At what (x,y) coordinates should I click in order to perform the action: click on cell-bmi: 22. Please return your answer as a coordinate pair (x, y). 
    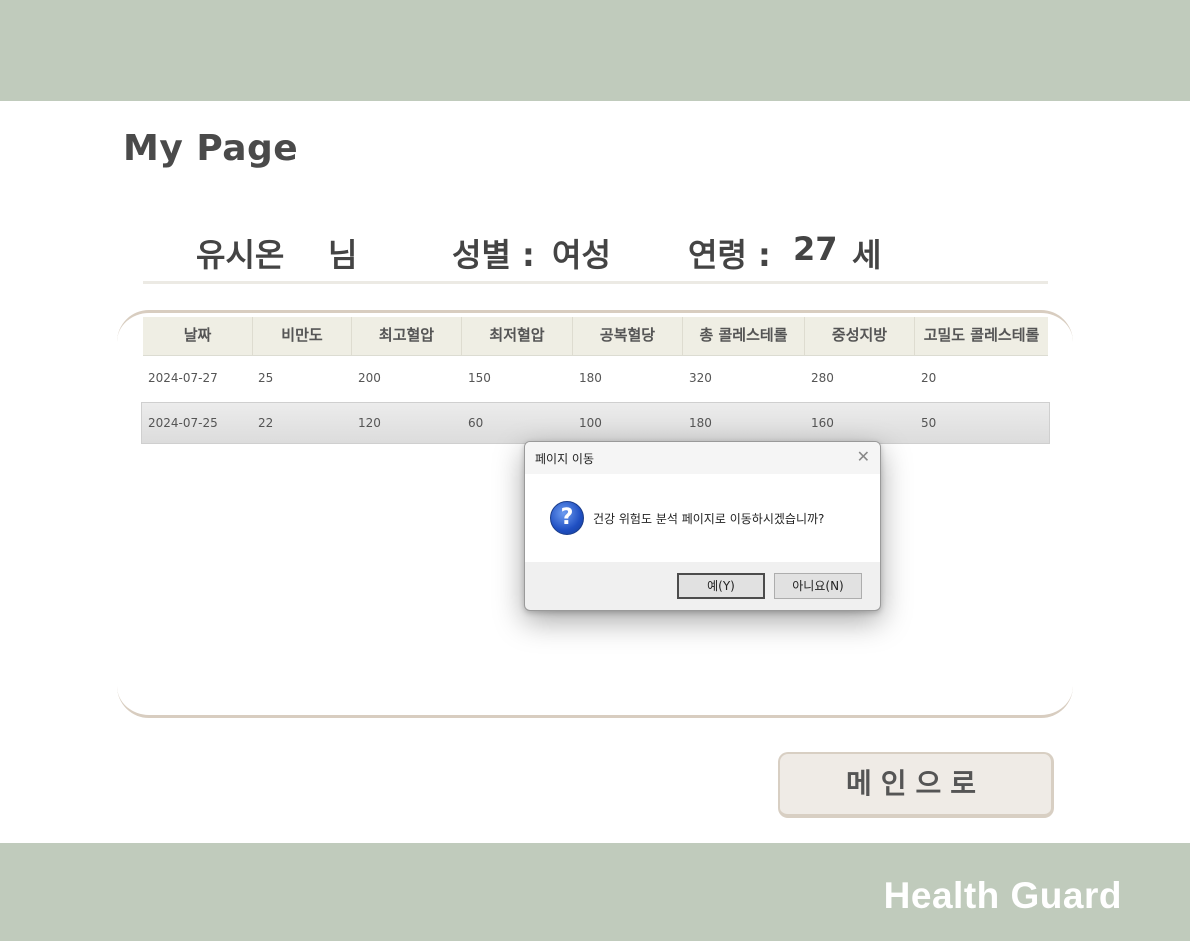
    Looking at the image, I should click on (266, 423).